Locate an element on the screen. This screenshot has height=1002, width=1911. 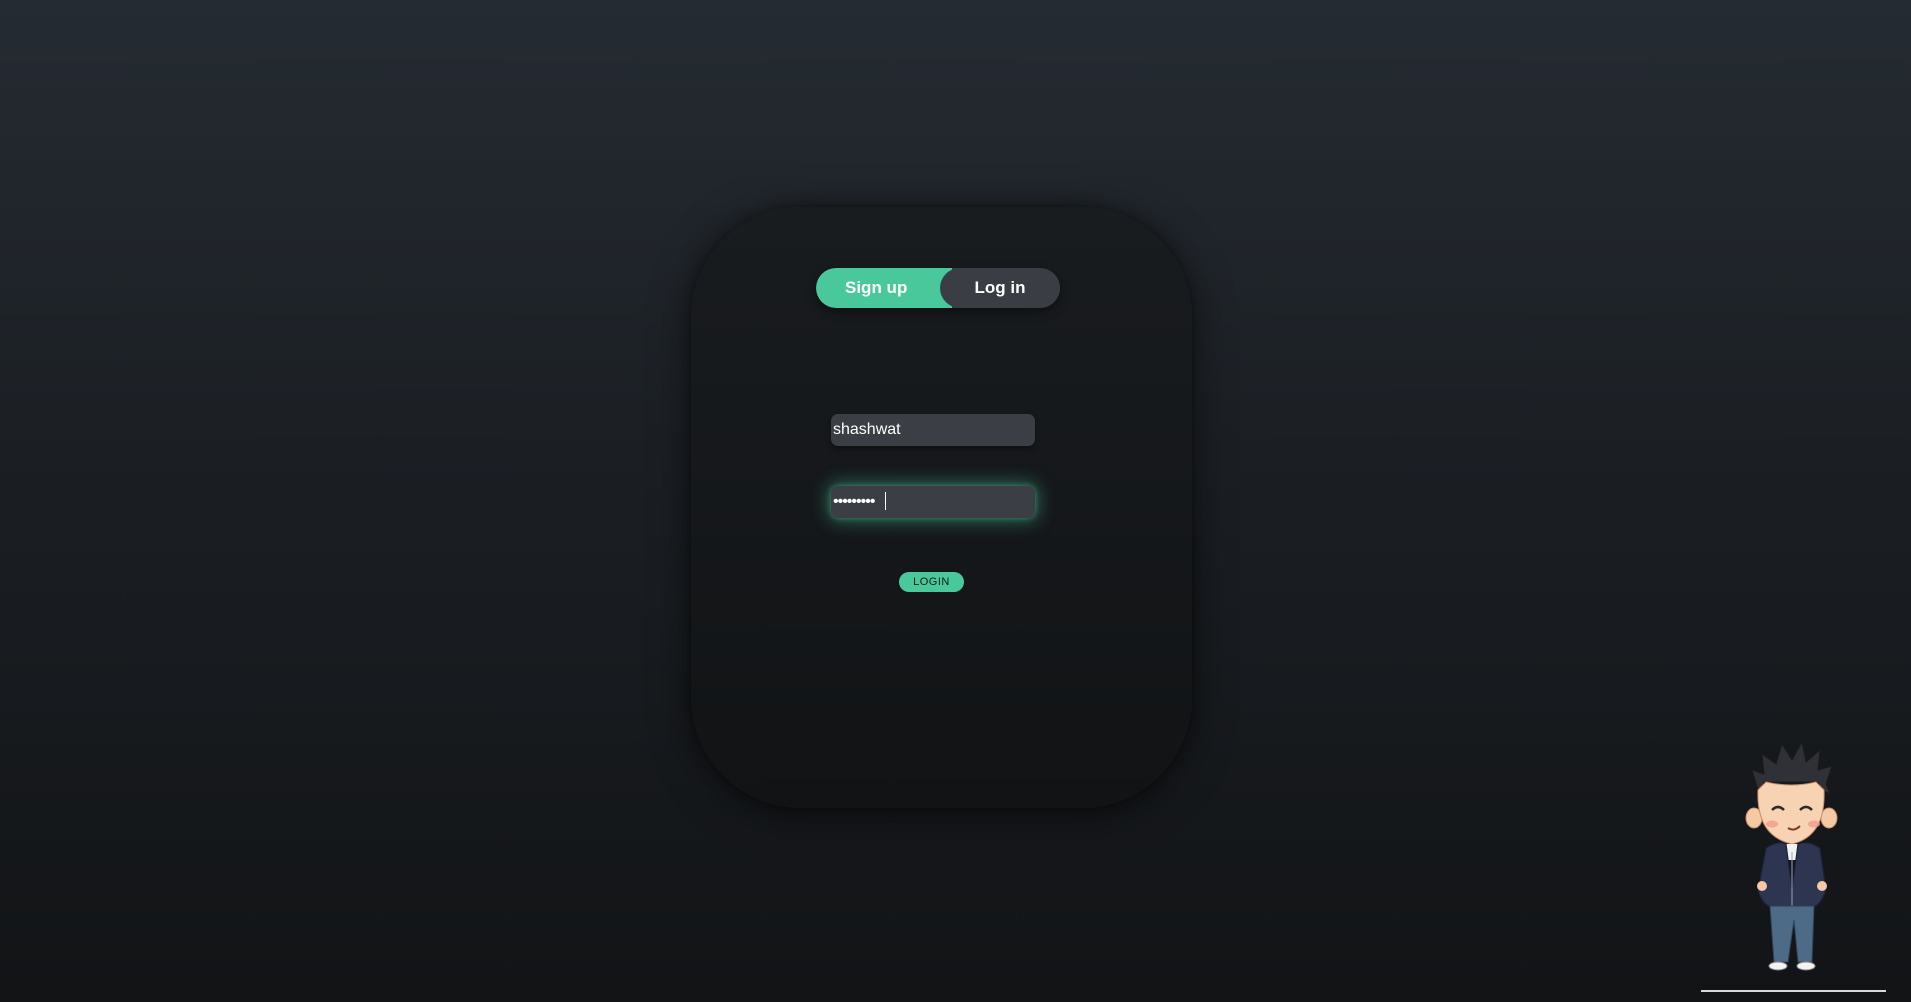
signup-tab: Sign up is located at coordinates (884, 288).